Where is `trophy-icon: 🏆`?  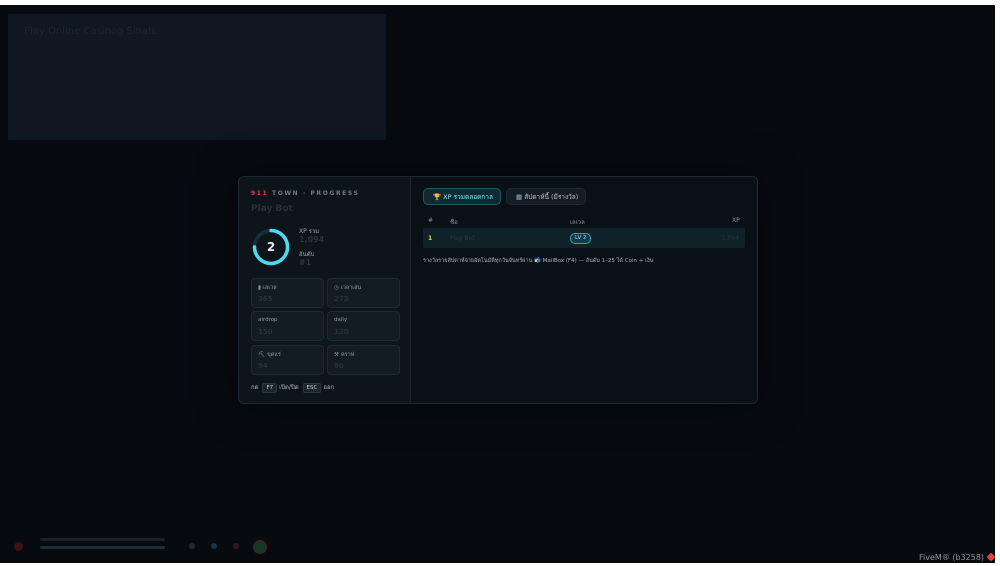
trophy-icon: 🏆 is located at coordinates (437, 197).